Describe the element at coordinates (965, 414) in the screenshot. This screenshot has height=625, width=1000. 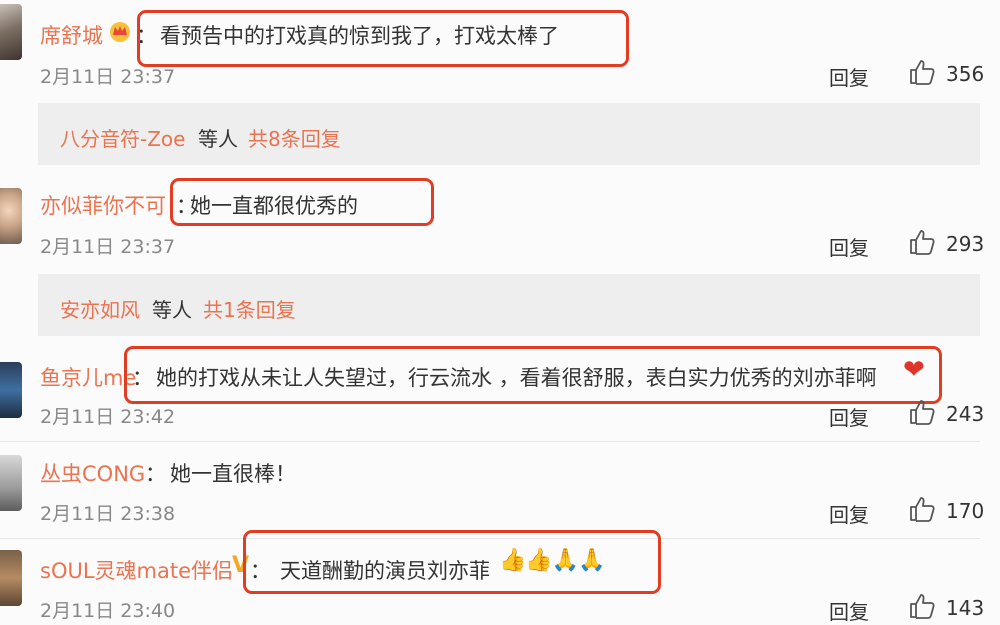
I see `like-count: 243` at that location.